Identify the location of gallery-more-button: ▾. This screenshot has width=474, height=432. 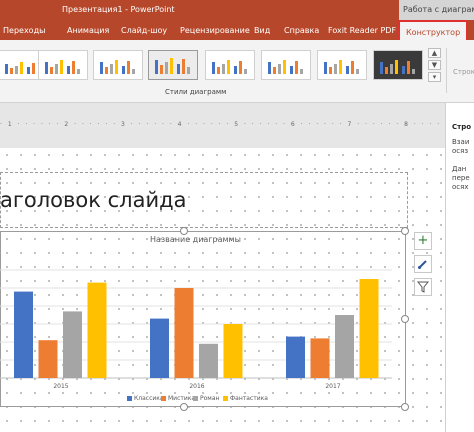
(434, 77).